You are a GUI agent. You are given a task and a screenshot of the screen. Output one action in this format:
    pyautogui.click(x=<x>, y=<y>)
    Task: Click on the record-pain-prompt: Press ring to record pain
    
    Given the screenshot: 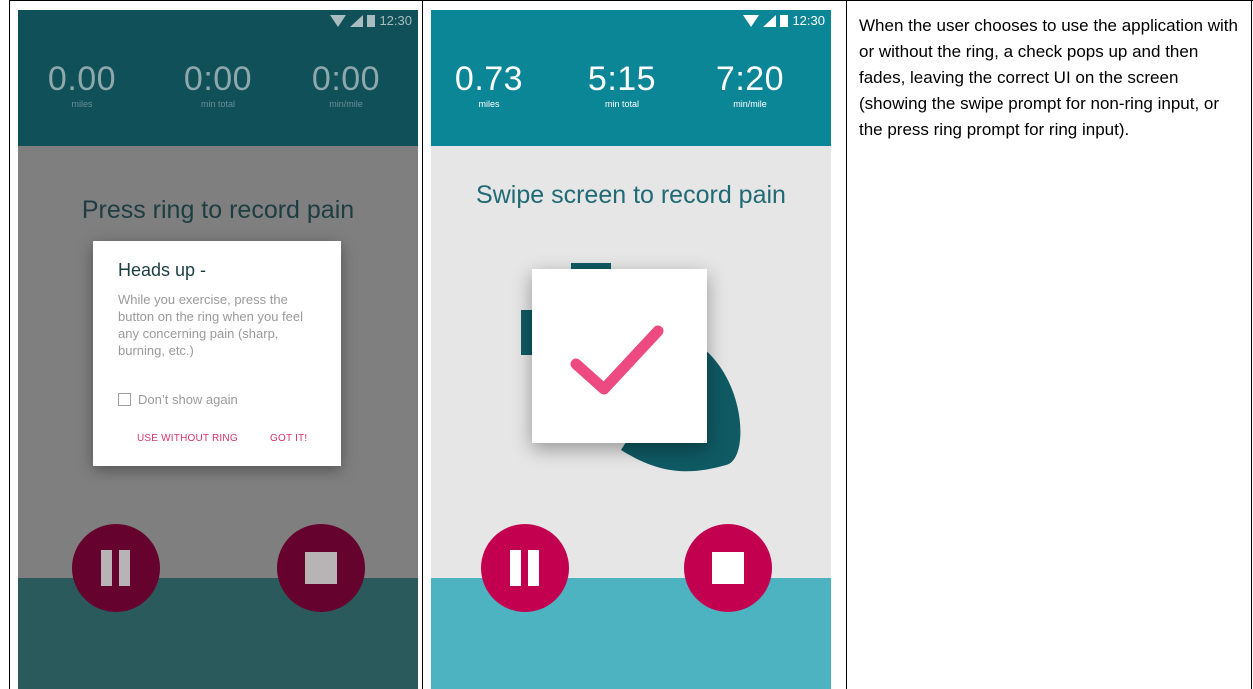 What is the action you would take?
    pyautogui.click(x=218, y=210)
    